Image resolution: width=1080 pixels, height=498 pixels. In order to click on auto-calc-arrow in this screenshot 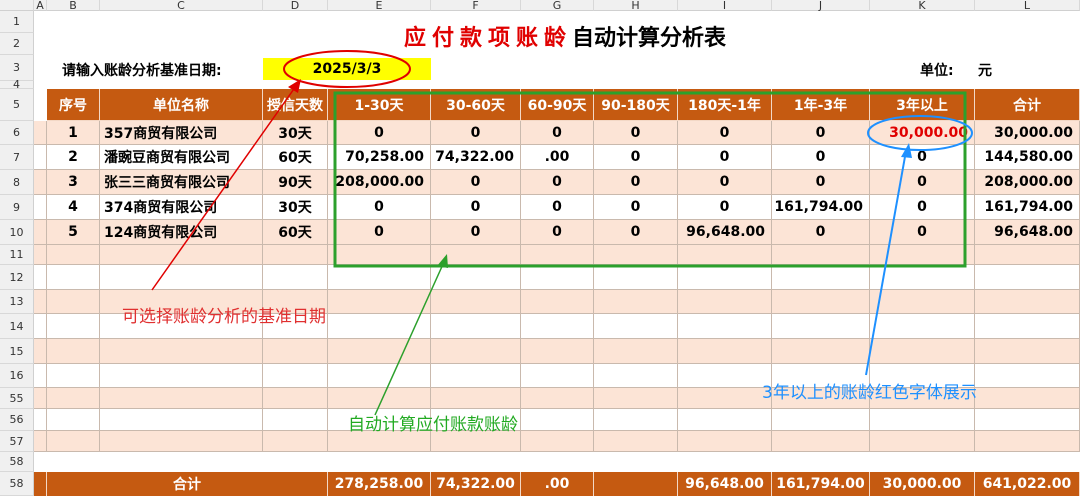, I will do `click(409, 338)`.